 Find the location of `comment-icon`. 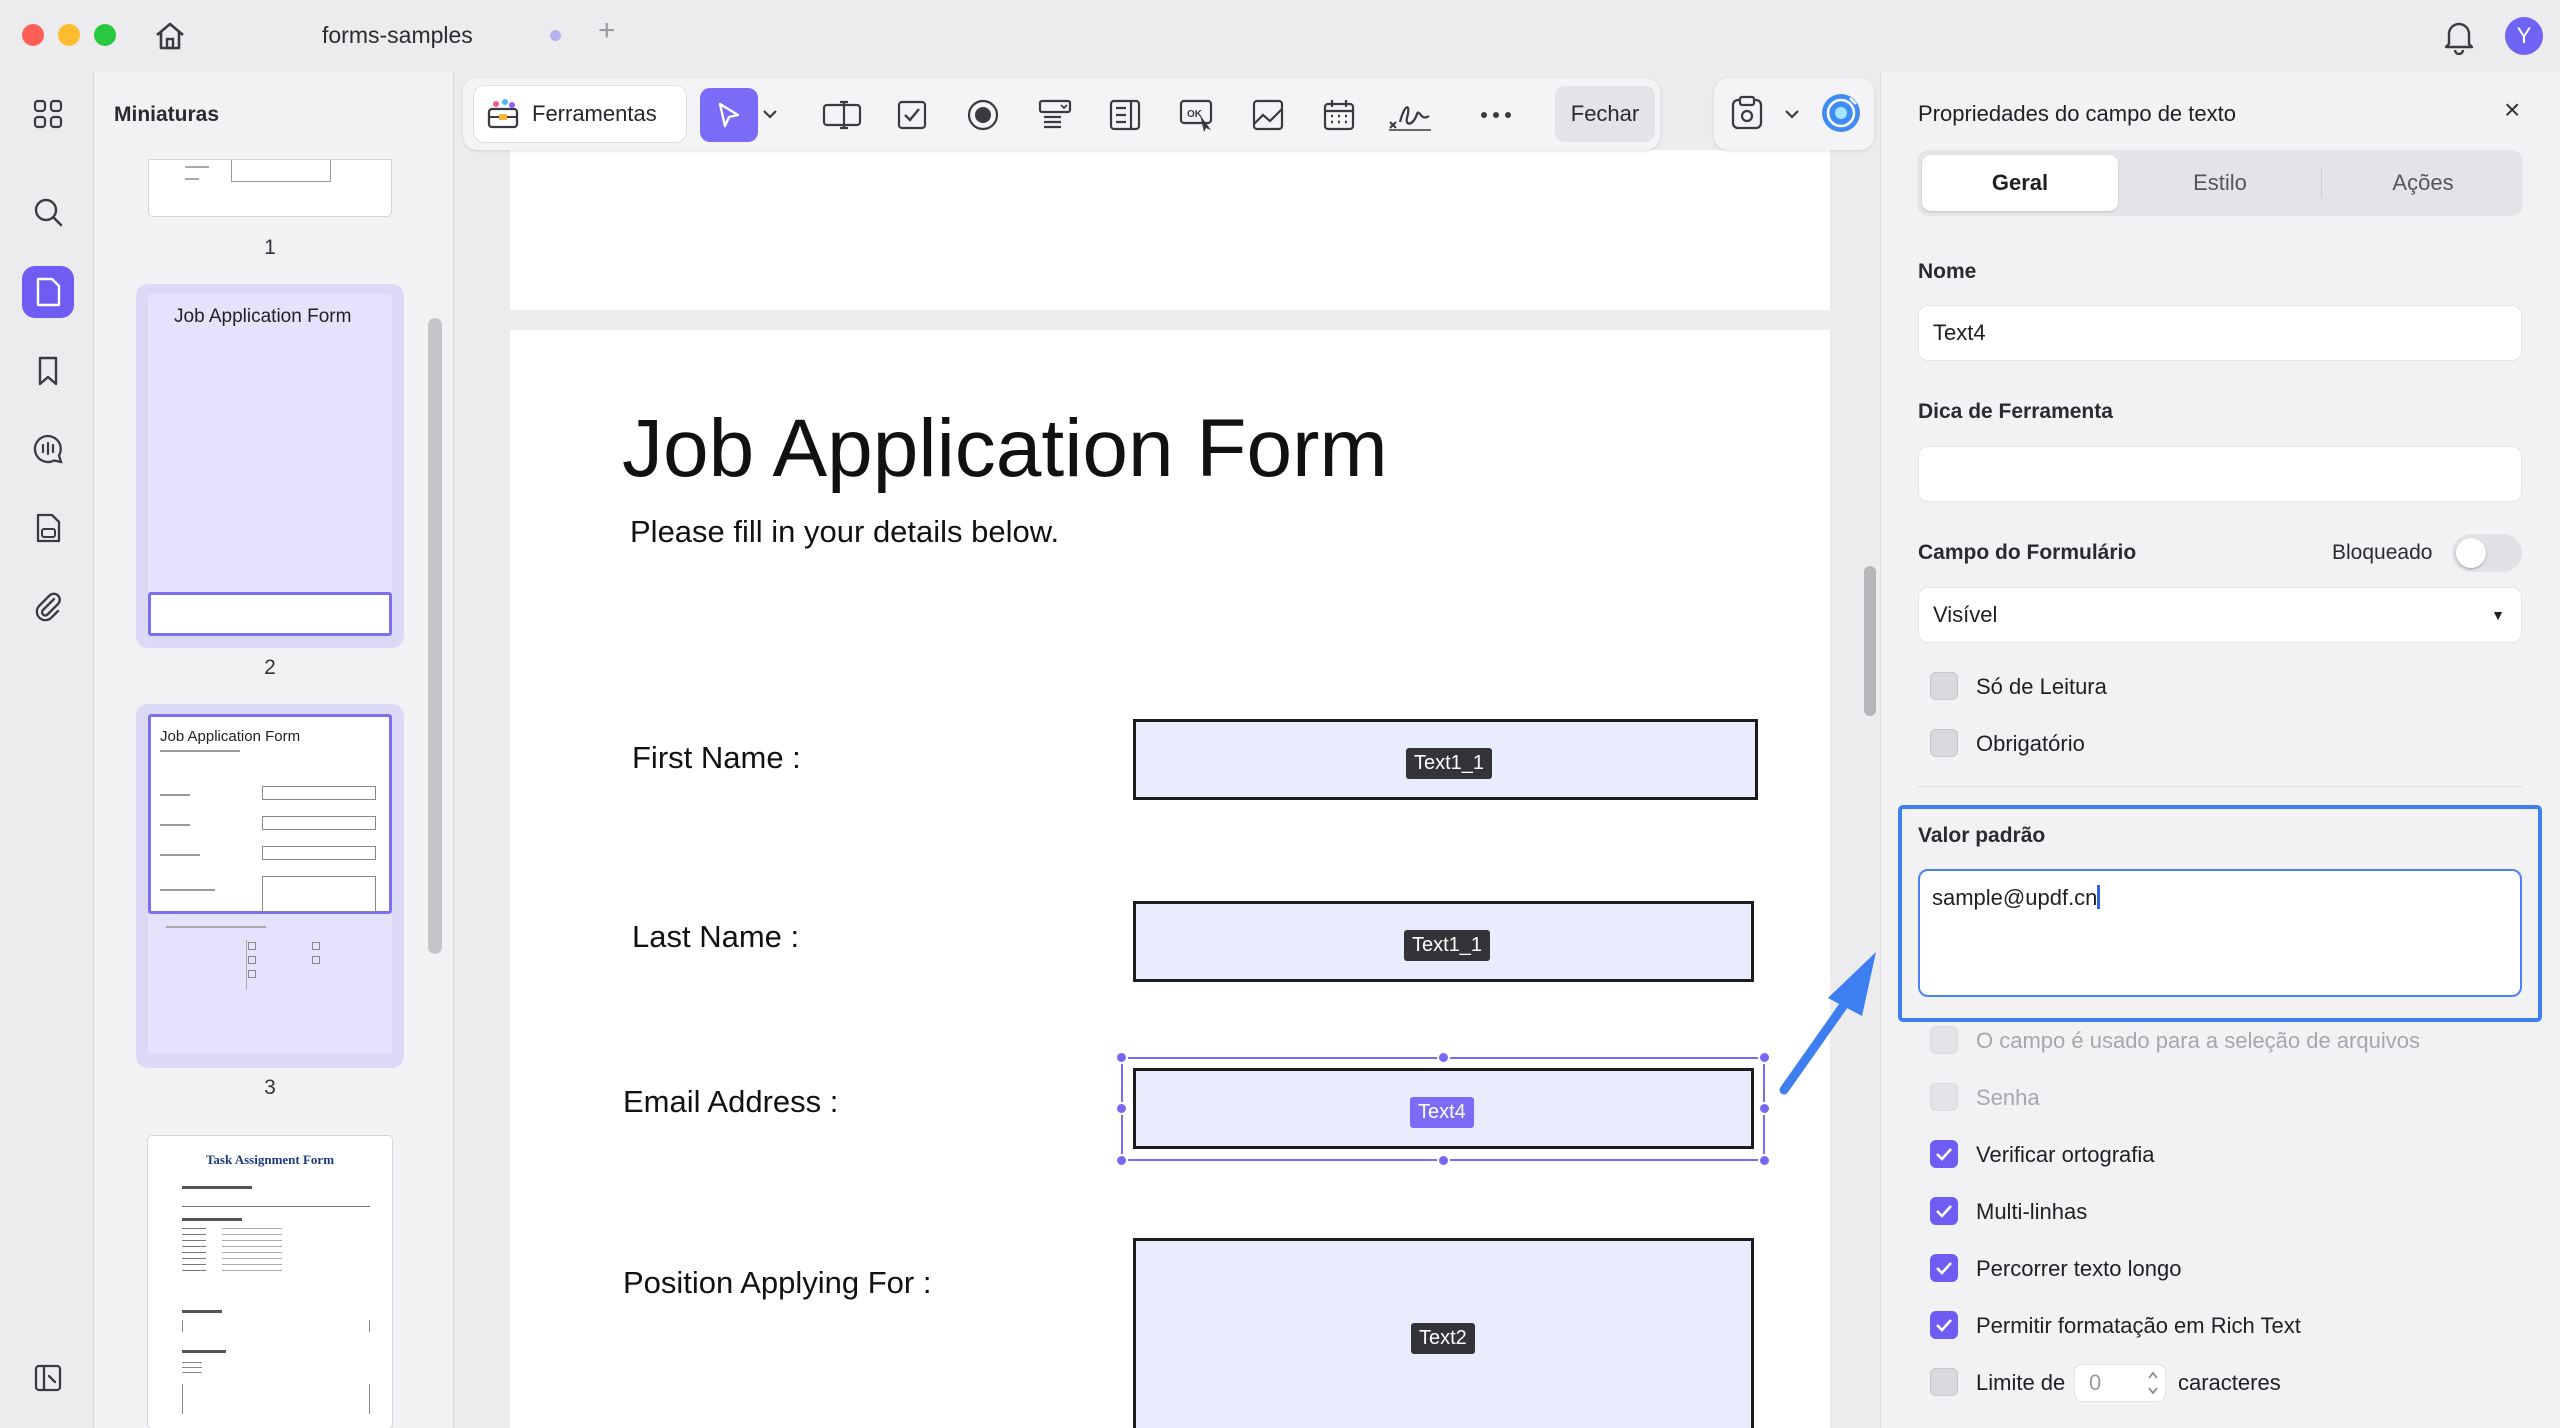

comment-icon is located at coordinates (48, 449).